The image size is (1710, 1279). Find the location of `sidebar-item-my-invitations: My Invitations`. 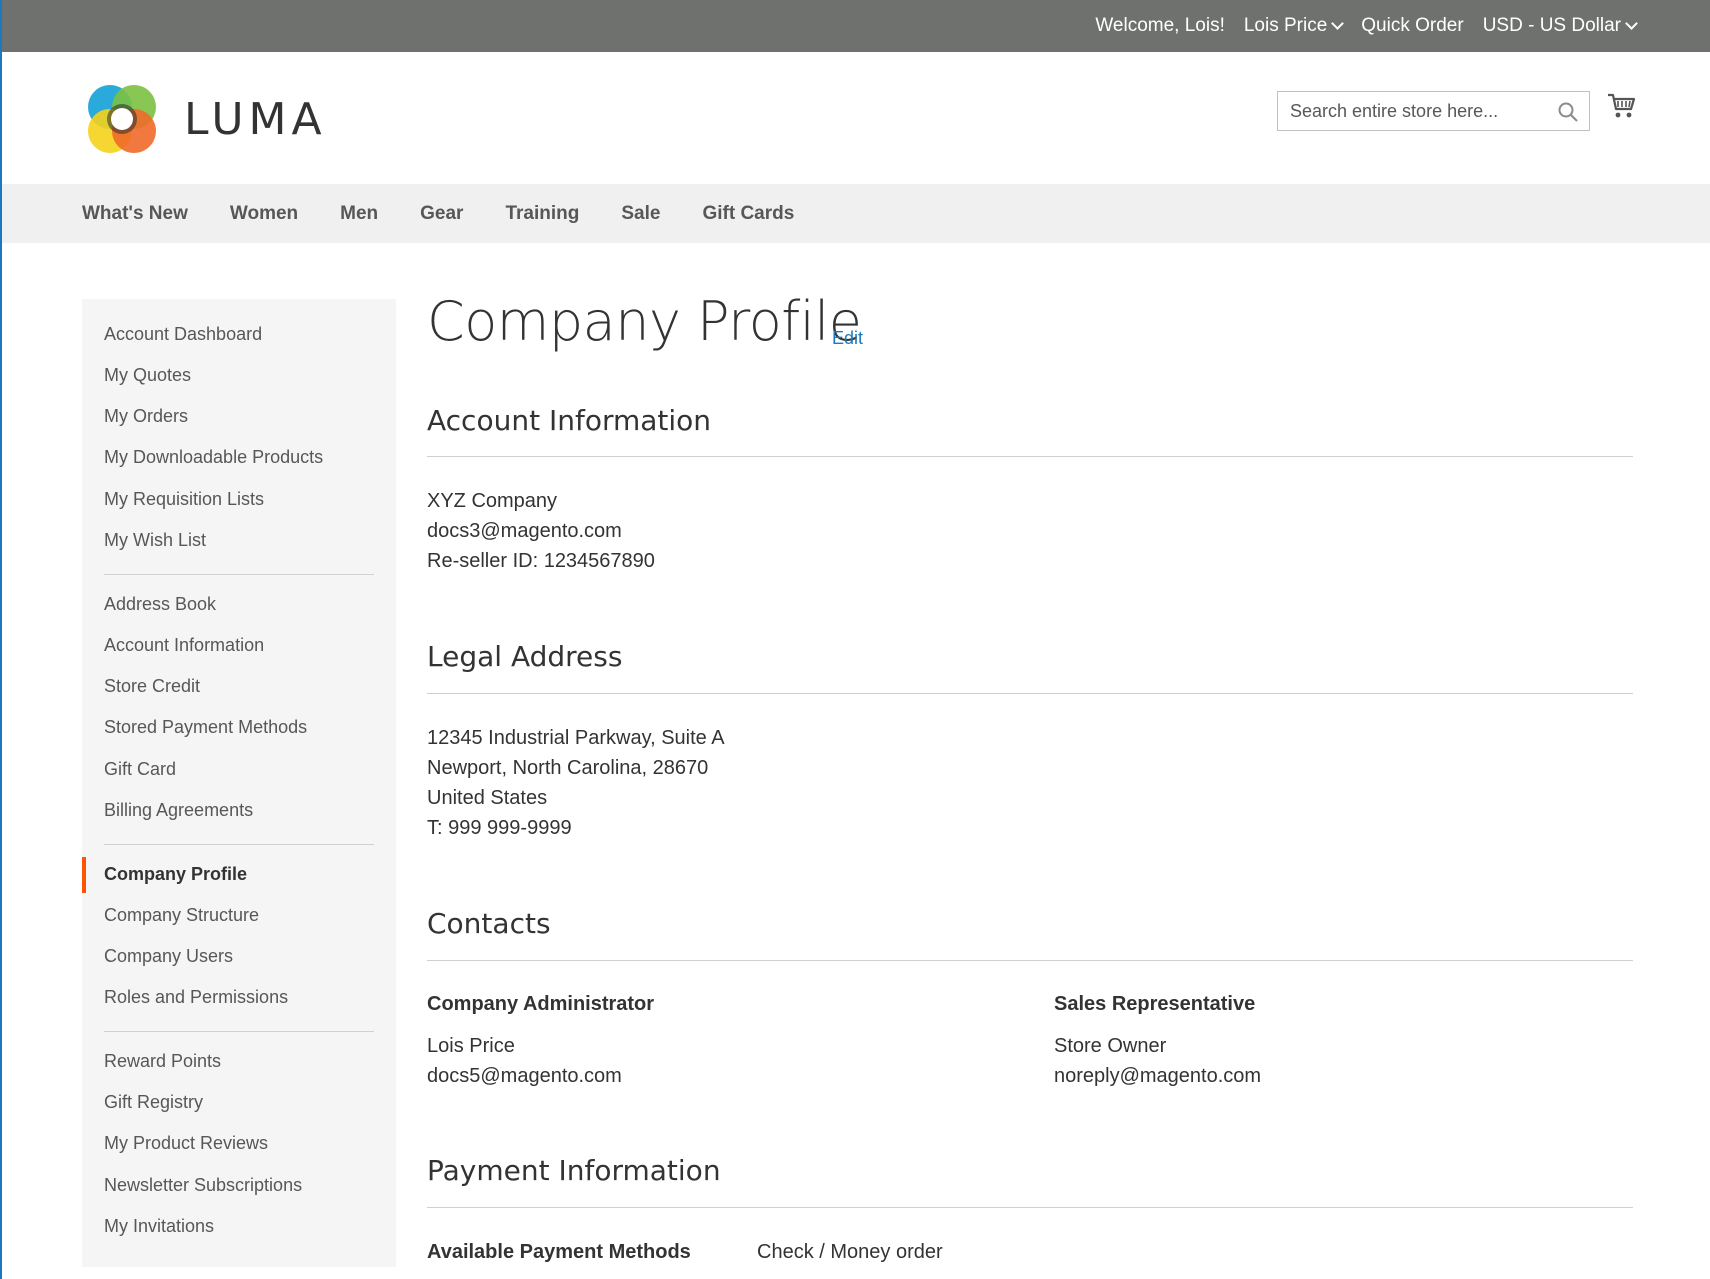

sidebar-item-my-invitations: My Invitations is located at coordinates (159, 1226).